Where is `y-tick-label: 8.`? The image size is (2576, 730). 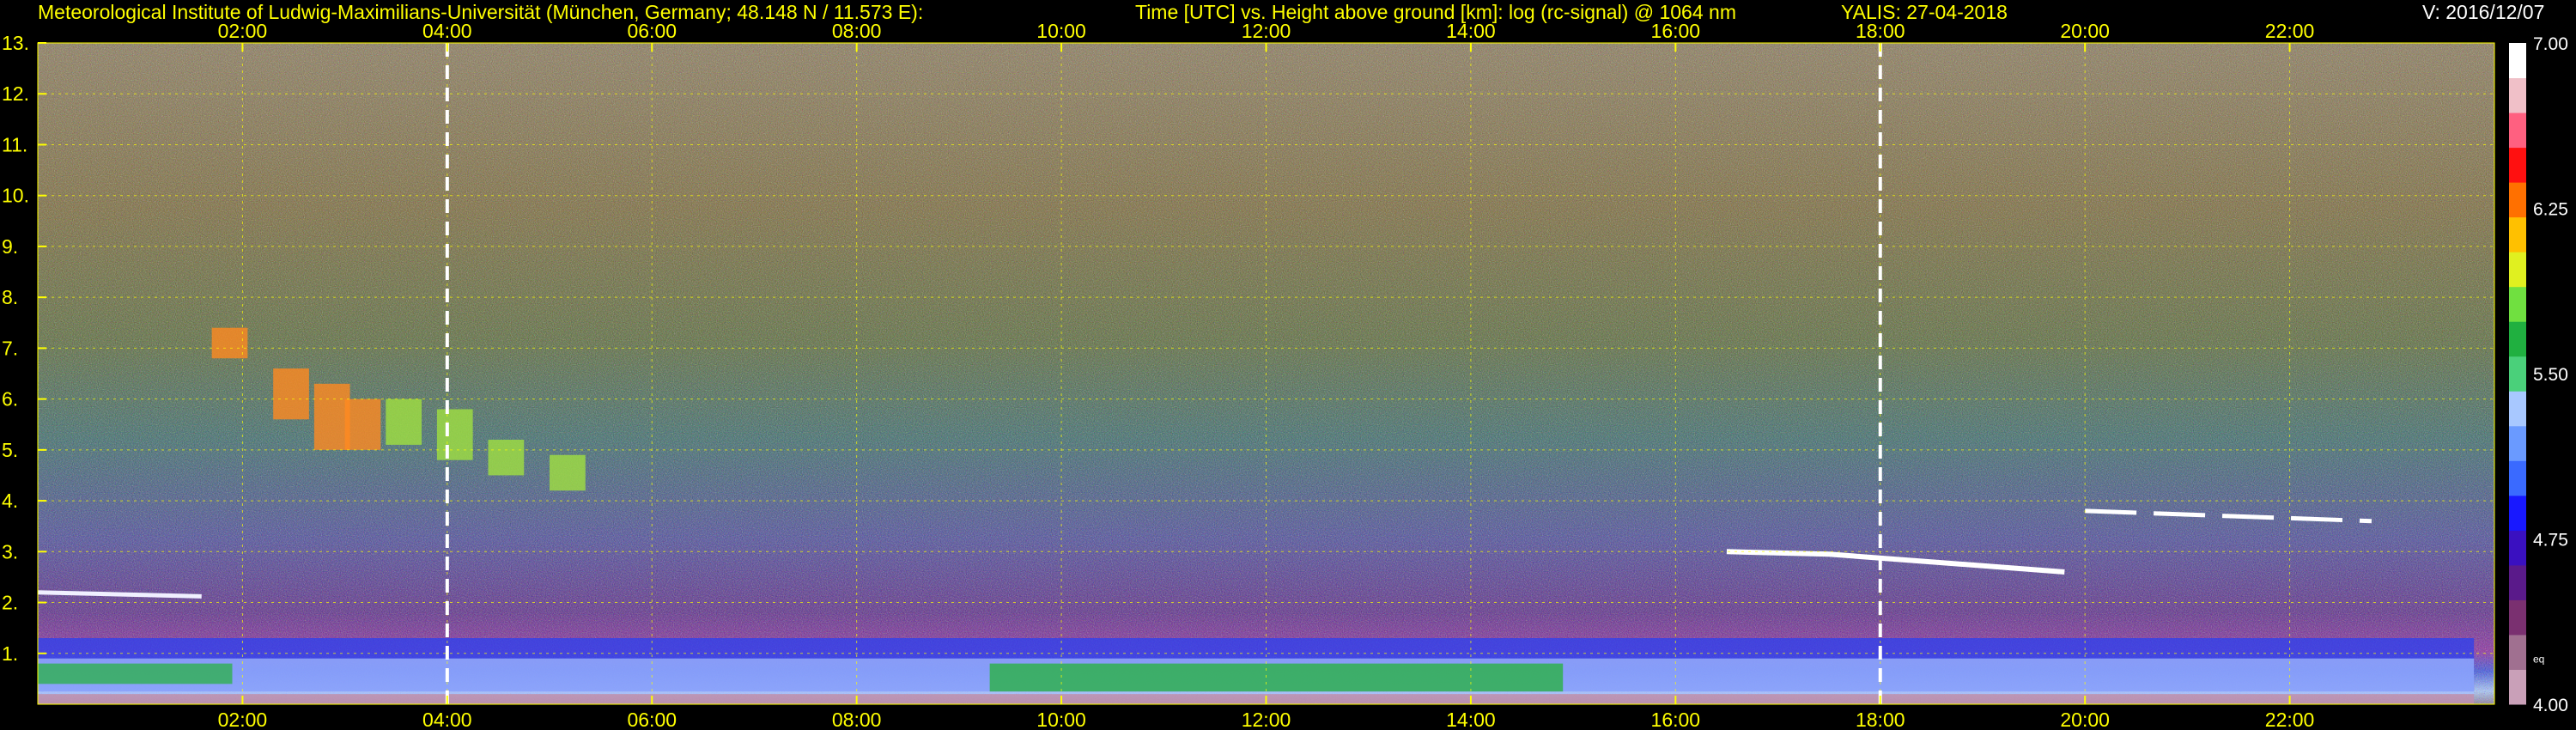 y-tick-label: 8. is located at coordinates (10, 297).